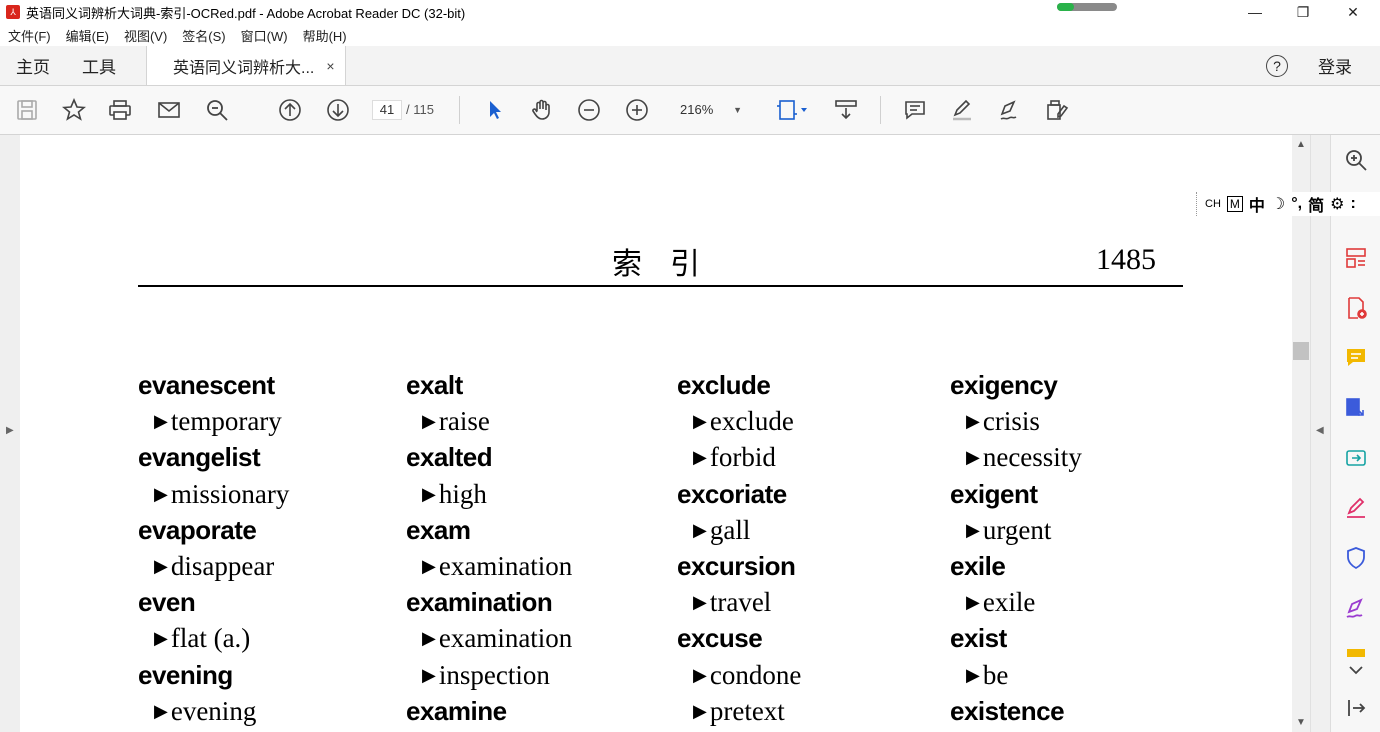 The width and height of the screenshot is (1380, 732). Describe the element at coordinates (792, 110) in the screenshot. I see `fit-page-icon` at that location.